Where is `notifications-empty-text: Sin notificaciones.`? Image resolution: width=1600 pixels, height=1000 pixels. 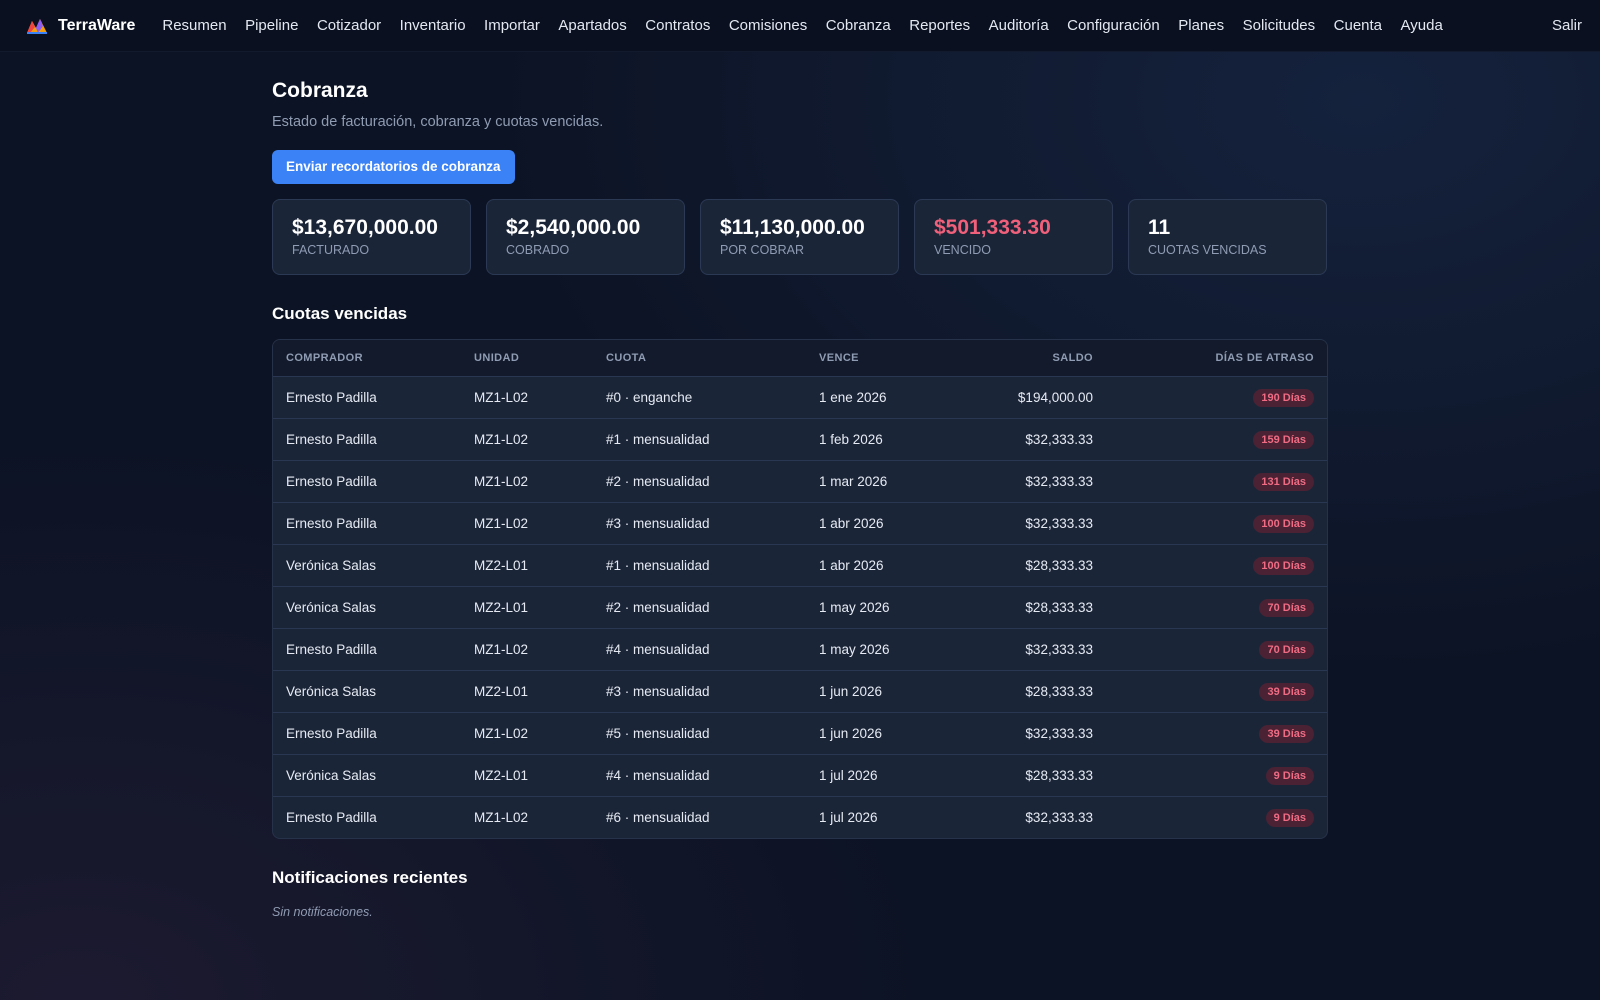
notifications-empty-text: Sin notificaciones. is located at coordinates (322, 912).